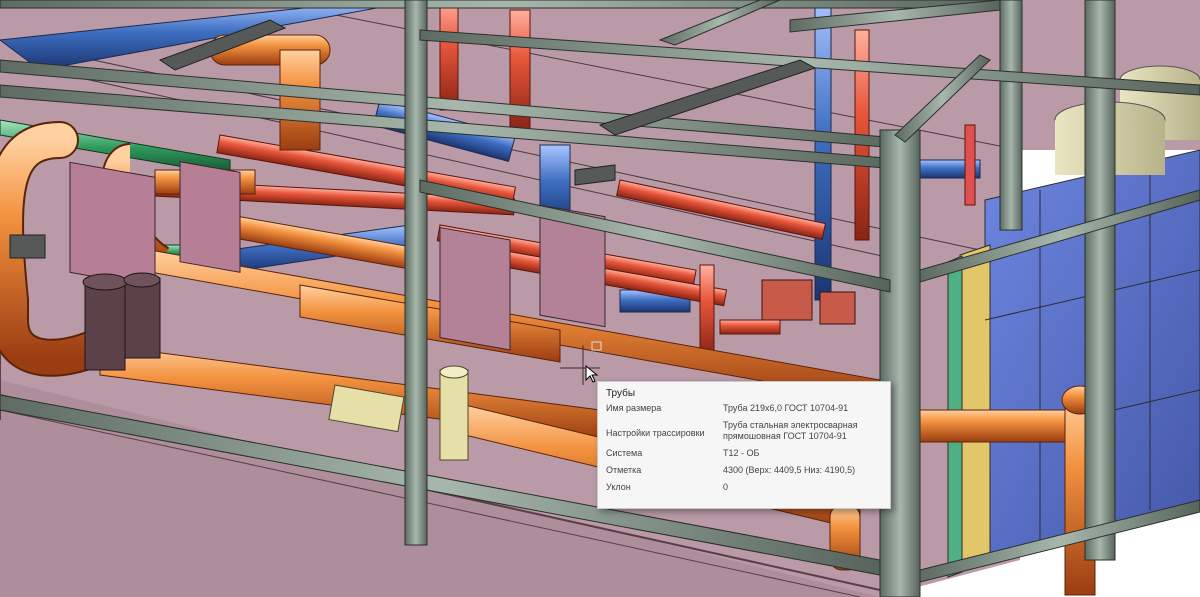 The width and height of the screenshot is (1200, 597). I want to click on property-key: Система, so click(624, 453).